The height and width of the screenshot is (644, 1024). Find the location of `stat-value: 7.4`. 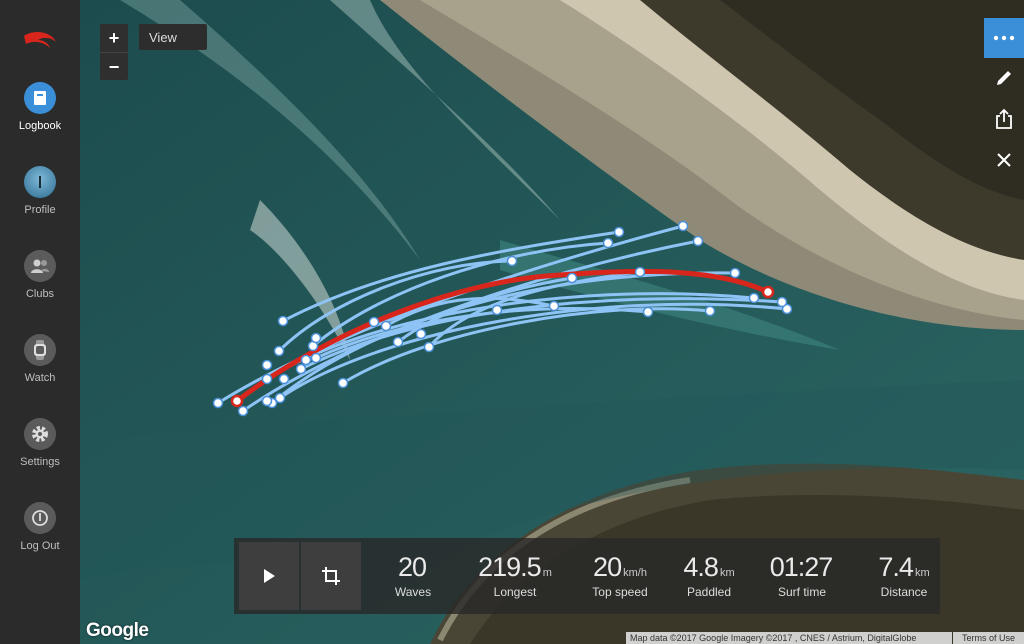

stat-value: 7.4 is located at coordinates (896, 567).